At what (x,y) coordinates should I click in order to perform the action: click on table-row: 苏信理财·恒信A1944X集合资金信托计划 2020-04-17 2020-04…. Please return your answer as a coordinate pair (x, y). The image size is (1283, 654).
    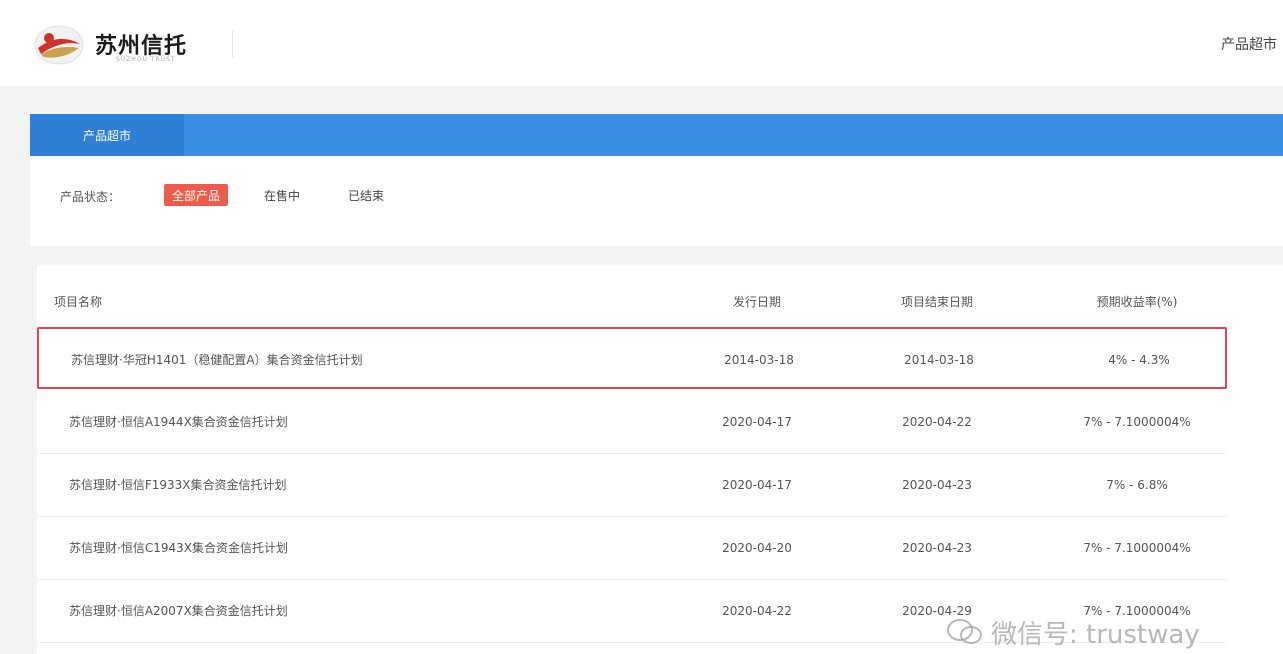
    Looking at the image, I should click on (632, 422).